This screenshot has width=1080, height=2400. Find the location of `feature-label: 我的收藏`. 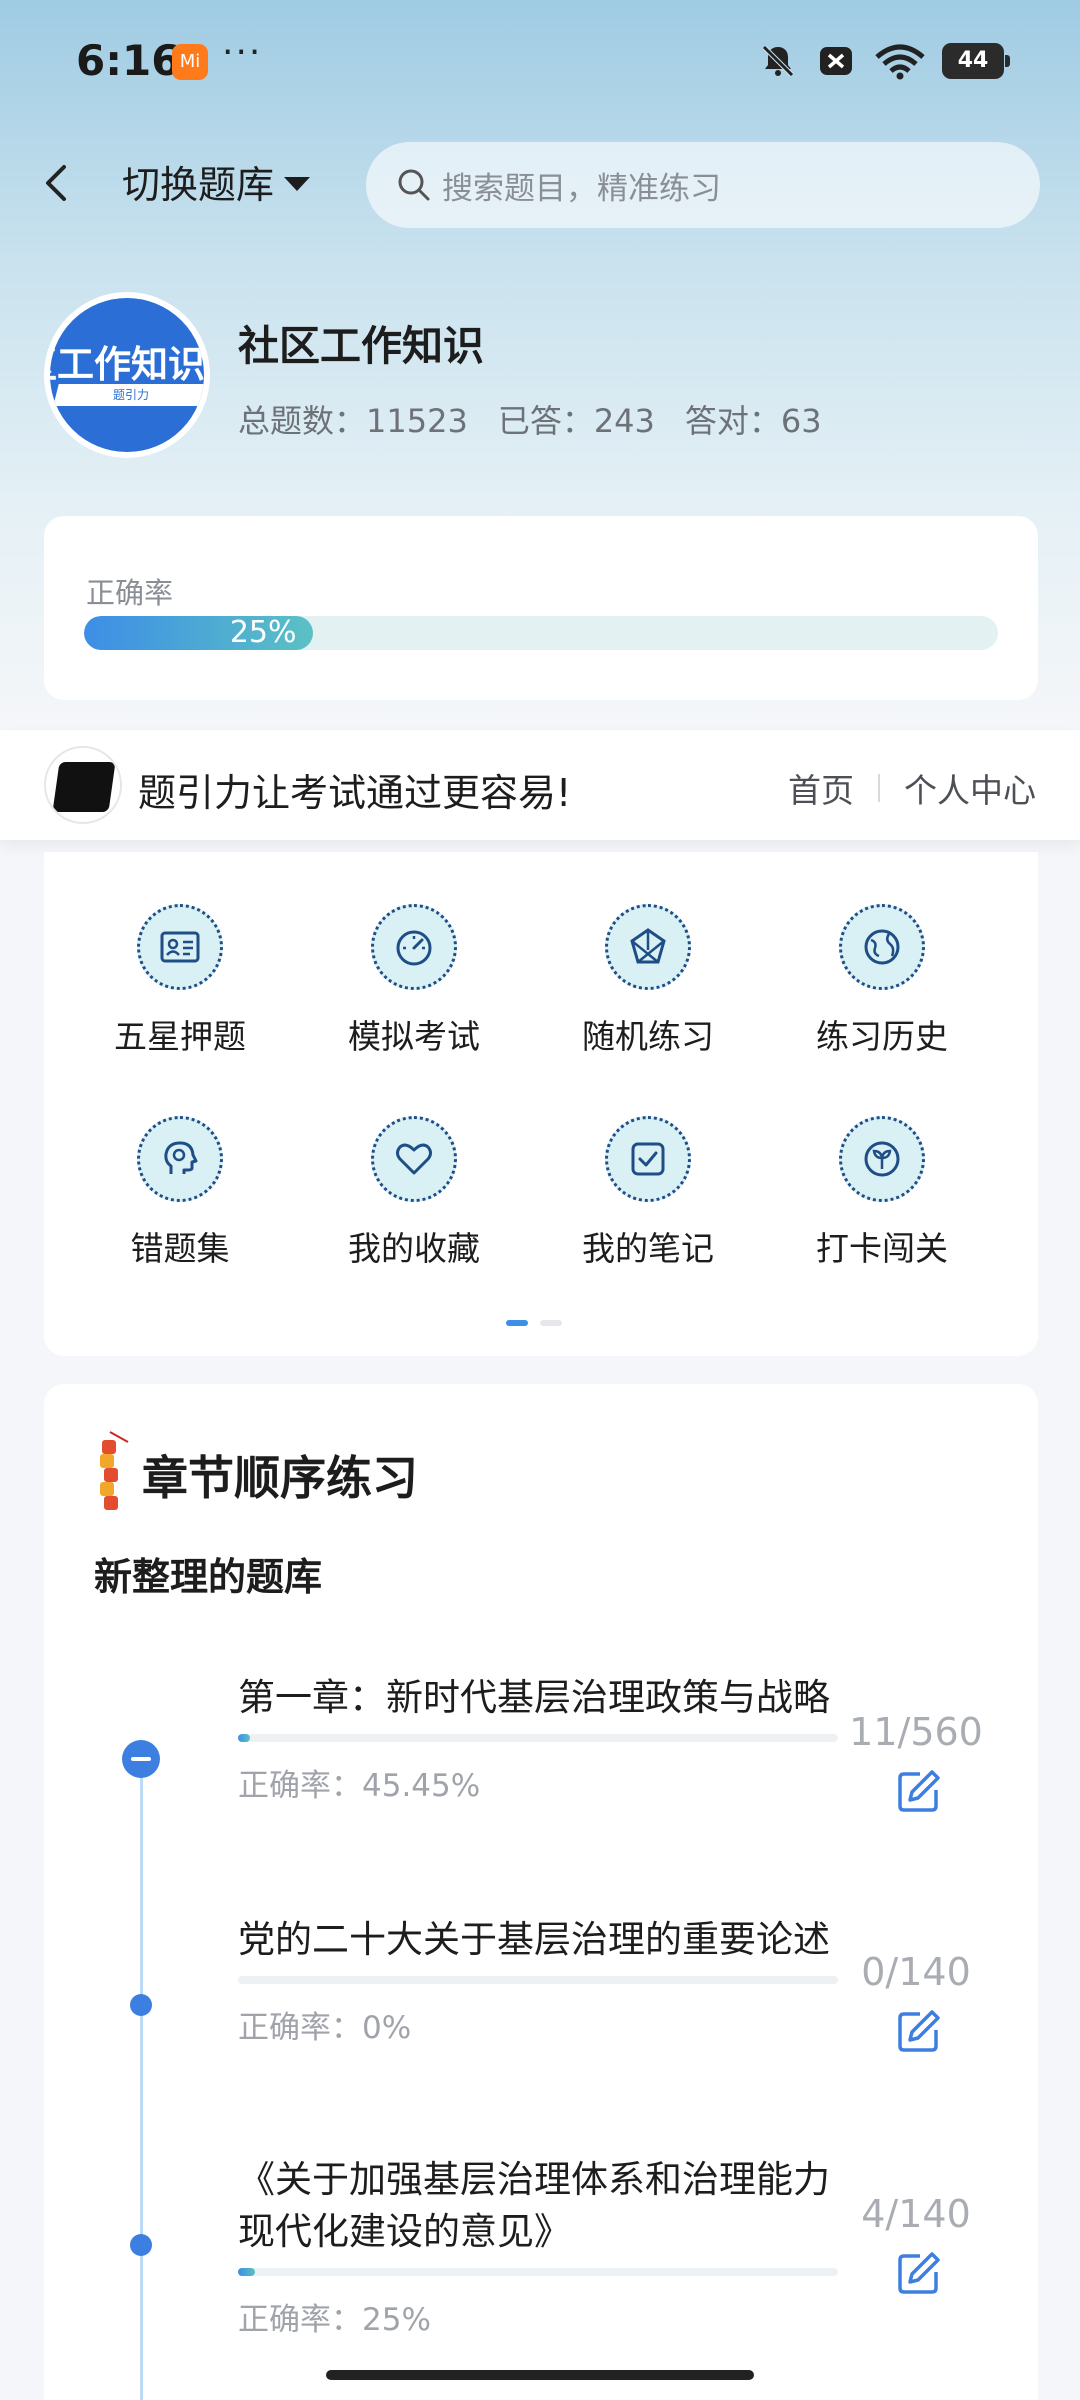

feature-label: 我的收藏 is located at coordinates (414, 1248).